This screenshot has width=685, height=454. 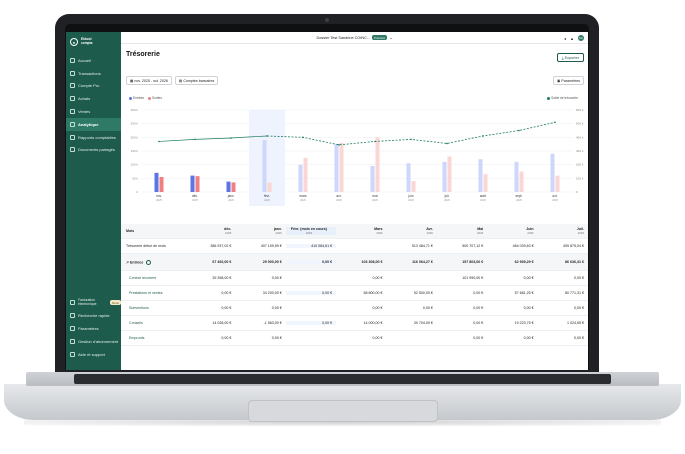 What do you see at coordinates (93, 111) in the screenshot?
I see `sidebar-item-ventes: Ventes` at bounding box center [93, 111].